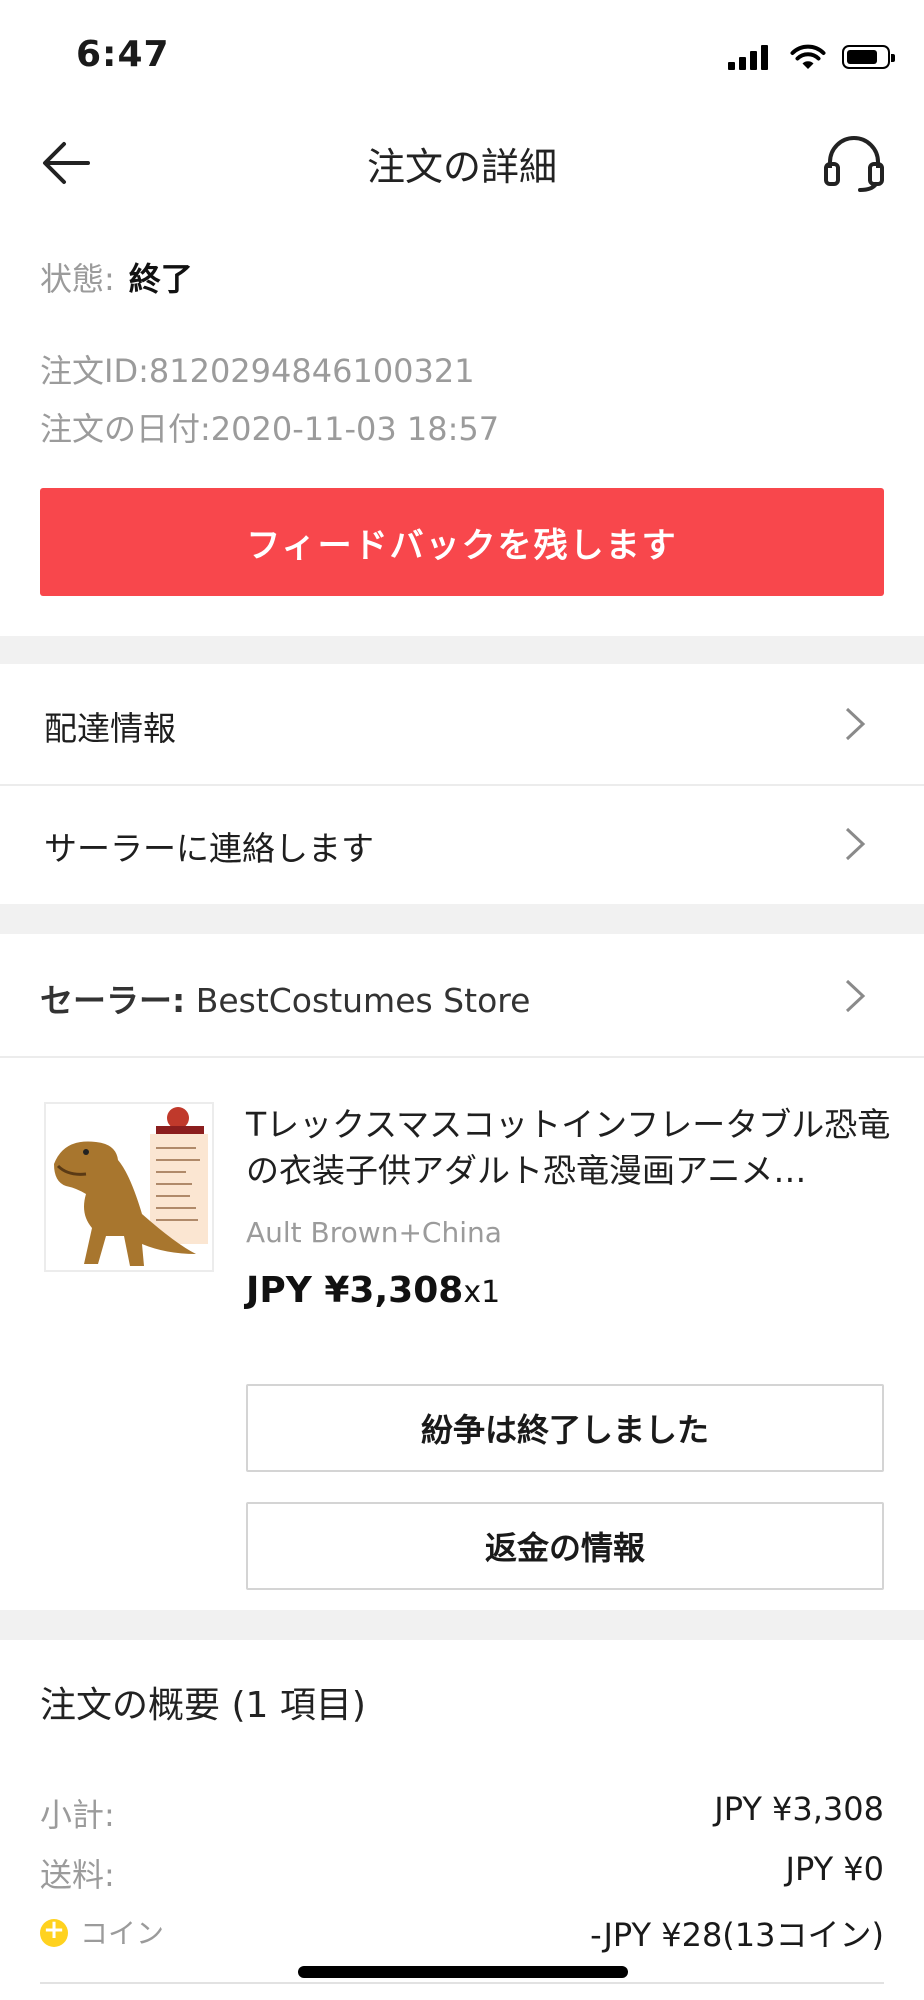  Describe the element at coordinates (160, 279) in the screenshot. I see `status-value: 終了` at that location.